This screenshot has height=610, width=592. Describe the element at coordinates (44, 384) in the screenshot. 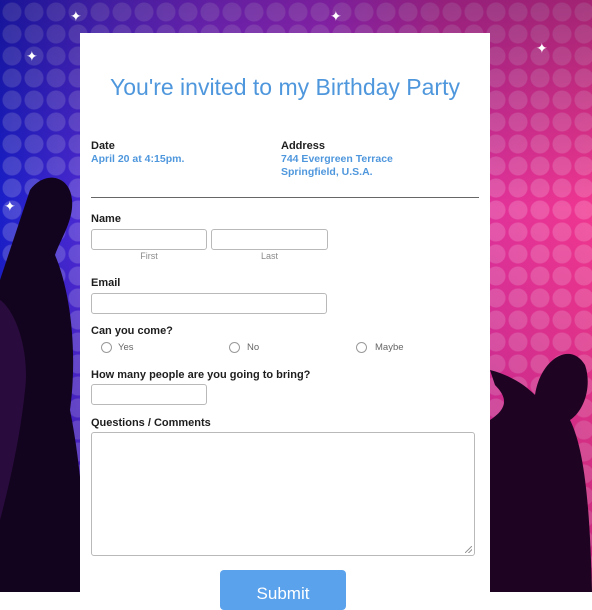

I see `dancer-silhouette-left` at that location.